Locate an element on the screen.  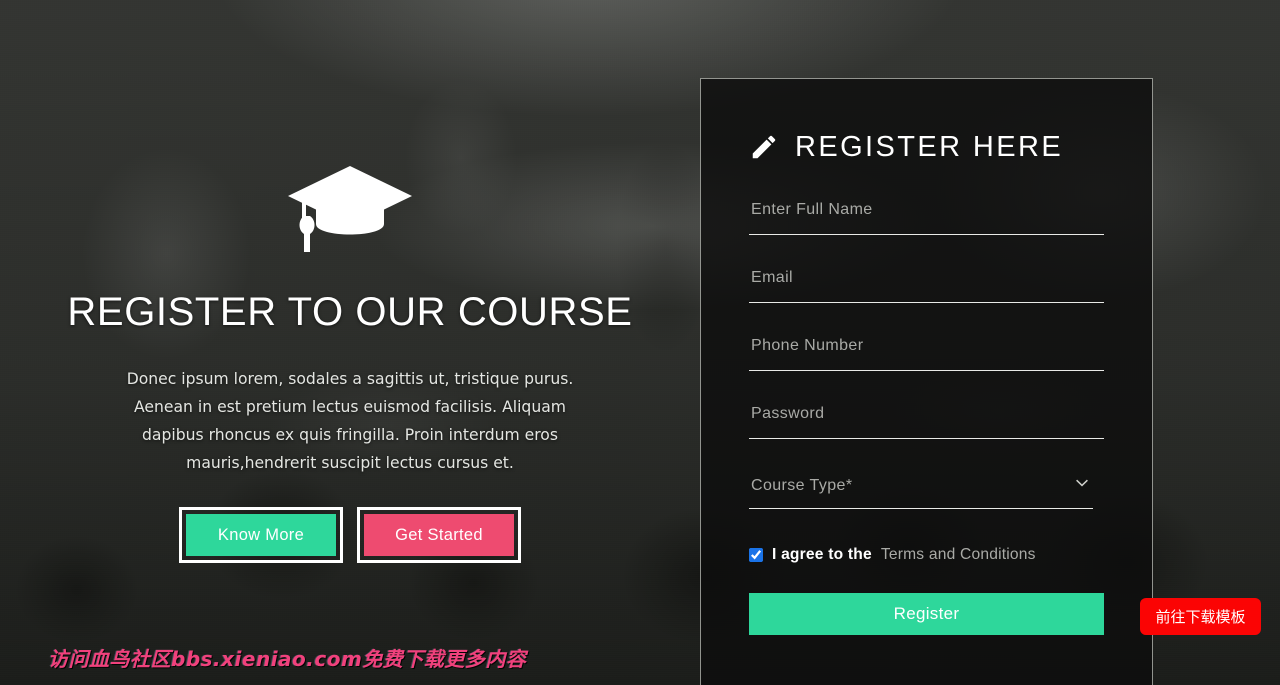
download-template-badge: 前往下载模板 is located at coordinates (1200, 616).